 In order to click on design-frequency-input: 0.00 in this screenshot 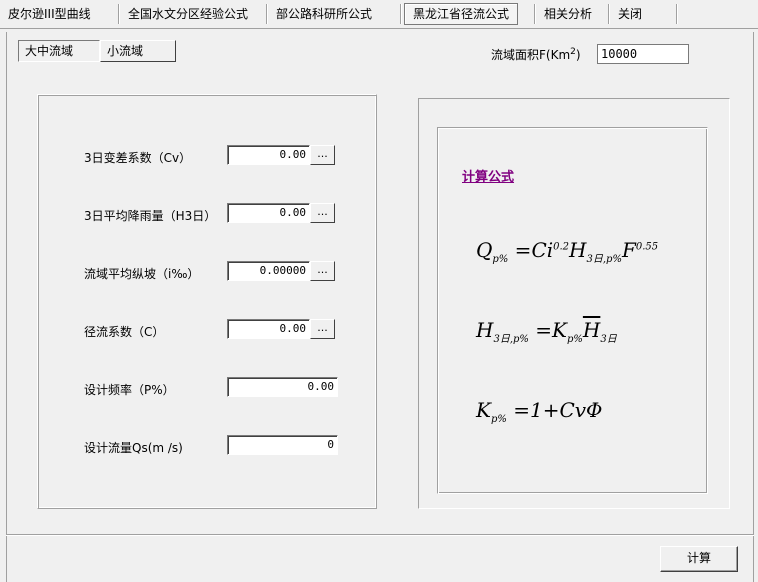, I will do `click(282, 387)`.